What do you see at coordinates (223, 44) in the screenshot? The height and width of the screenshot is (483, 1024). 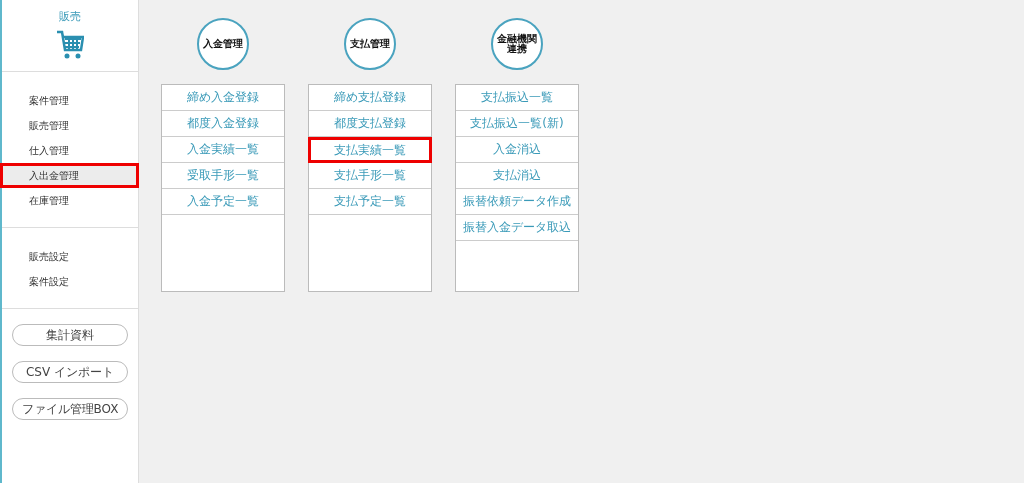 I see `category-badge: 入金管理` at bounding box center [223, 44].